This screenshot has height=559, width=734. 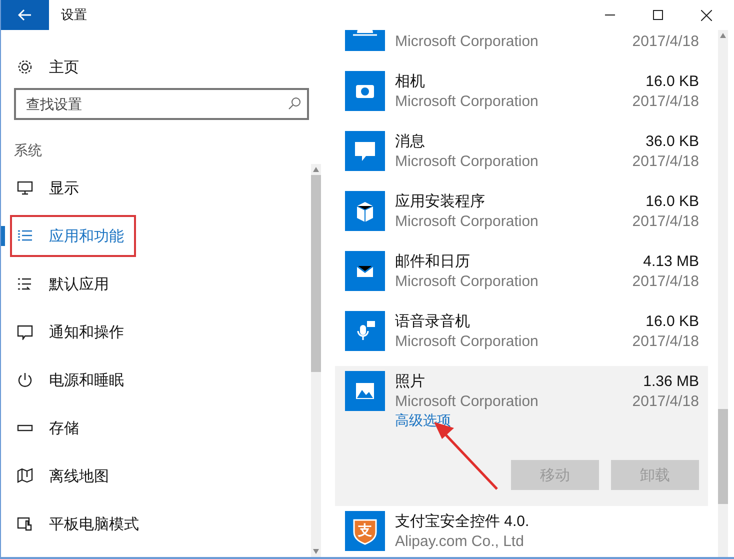 I want to click on map-icon, so click(x=25, y=476).